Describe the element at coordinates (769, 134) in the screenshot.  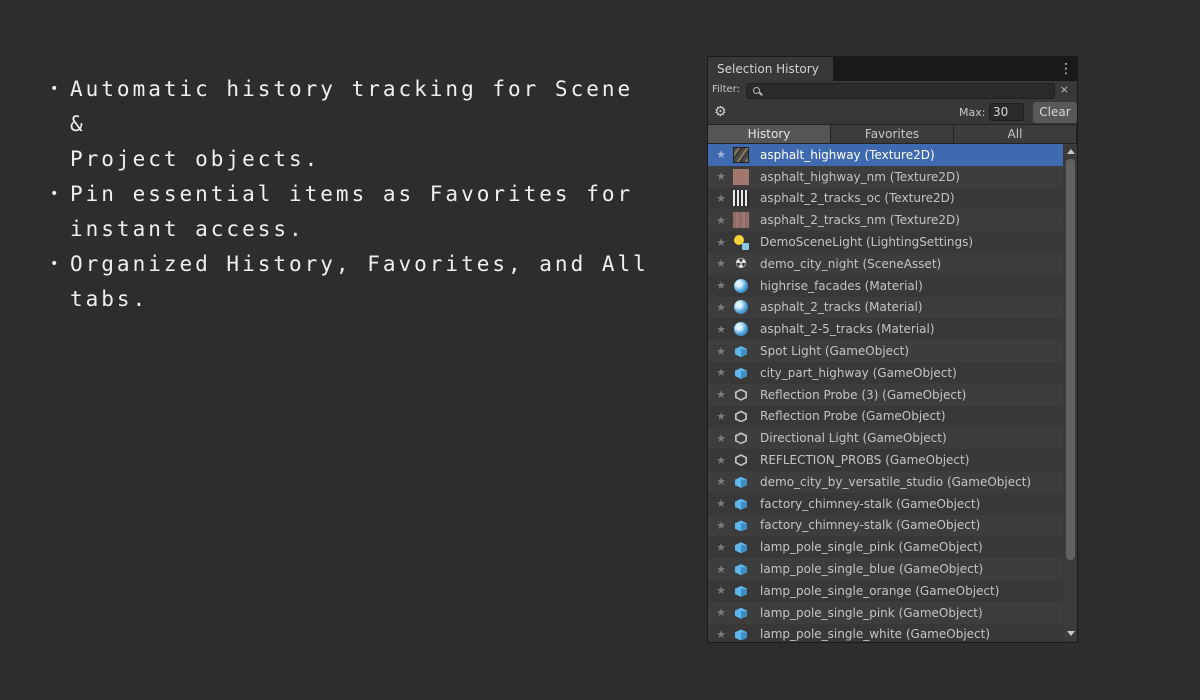
I see `tab-history: History` at that location.